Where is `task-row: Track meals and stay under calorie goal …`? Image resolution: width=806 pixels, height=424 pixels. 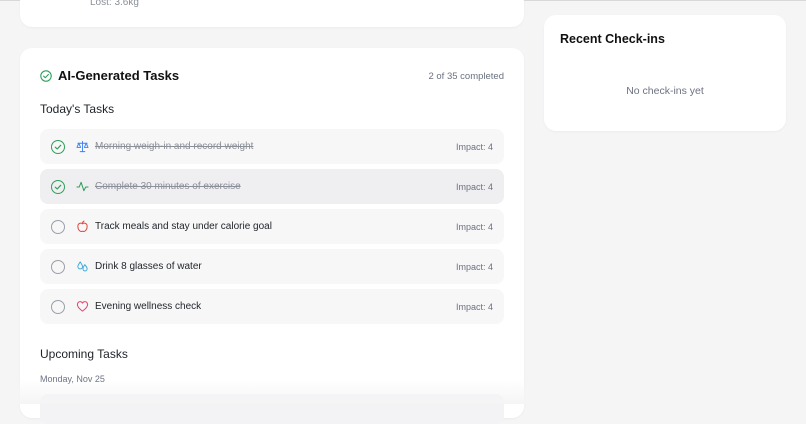
task-row: Track meals and stay under calorie goal … is located at coordinates (272, 226).